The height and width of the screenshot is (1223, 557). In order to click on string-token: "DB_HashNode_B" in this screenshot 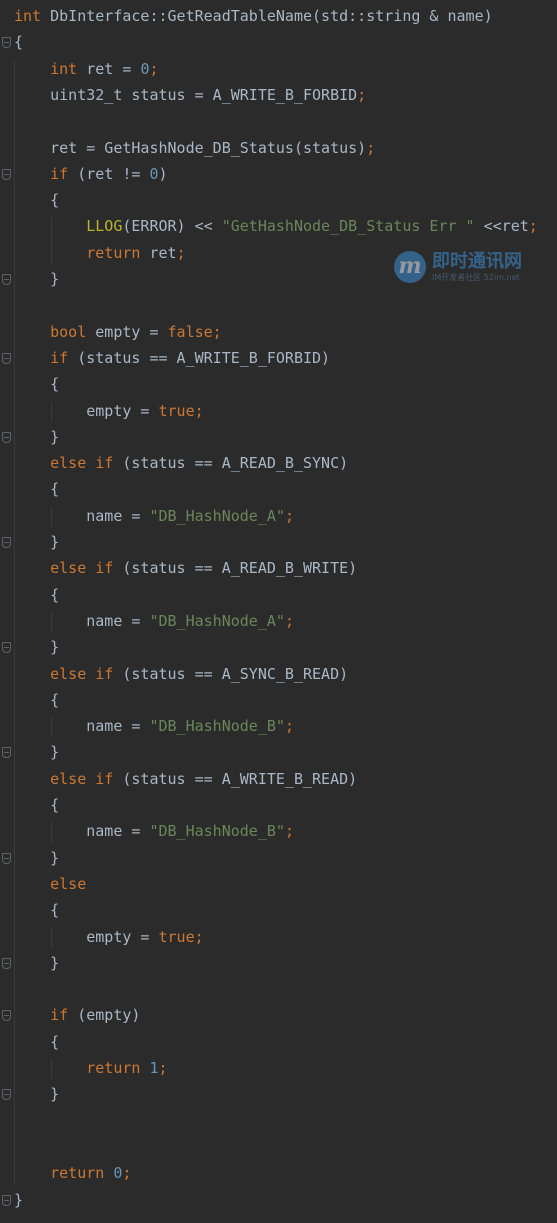, I will do `click(217, 831)`.